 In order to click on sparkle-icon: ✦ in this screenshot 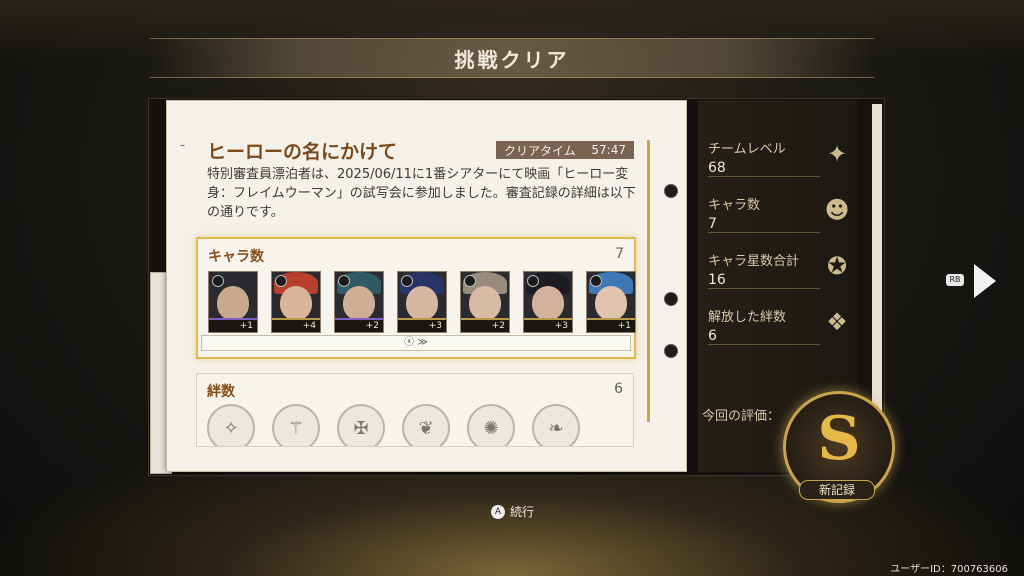, I will do `click(837, 154)`.